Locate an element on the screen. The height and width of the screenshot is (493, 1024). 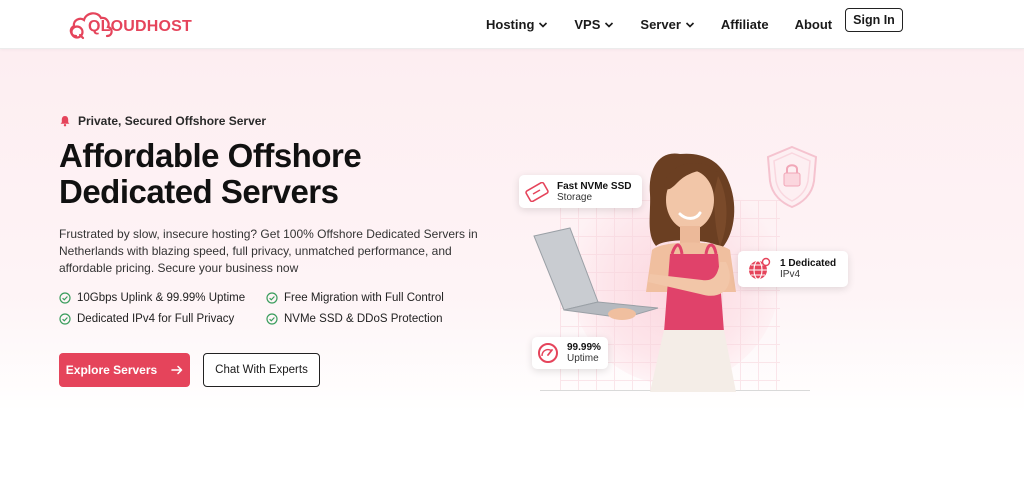
nav-item-hosting: Hosting is located at coordinates (517, 24).